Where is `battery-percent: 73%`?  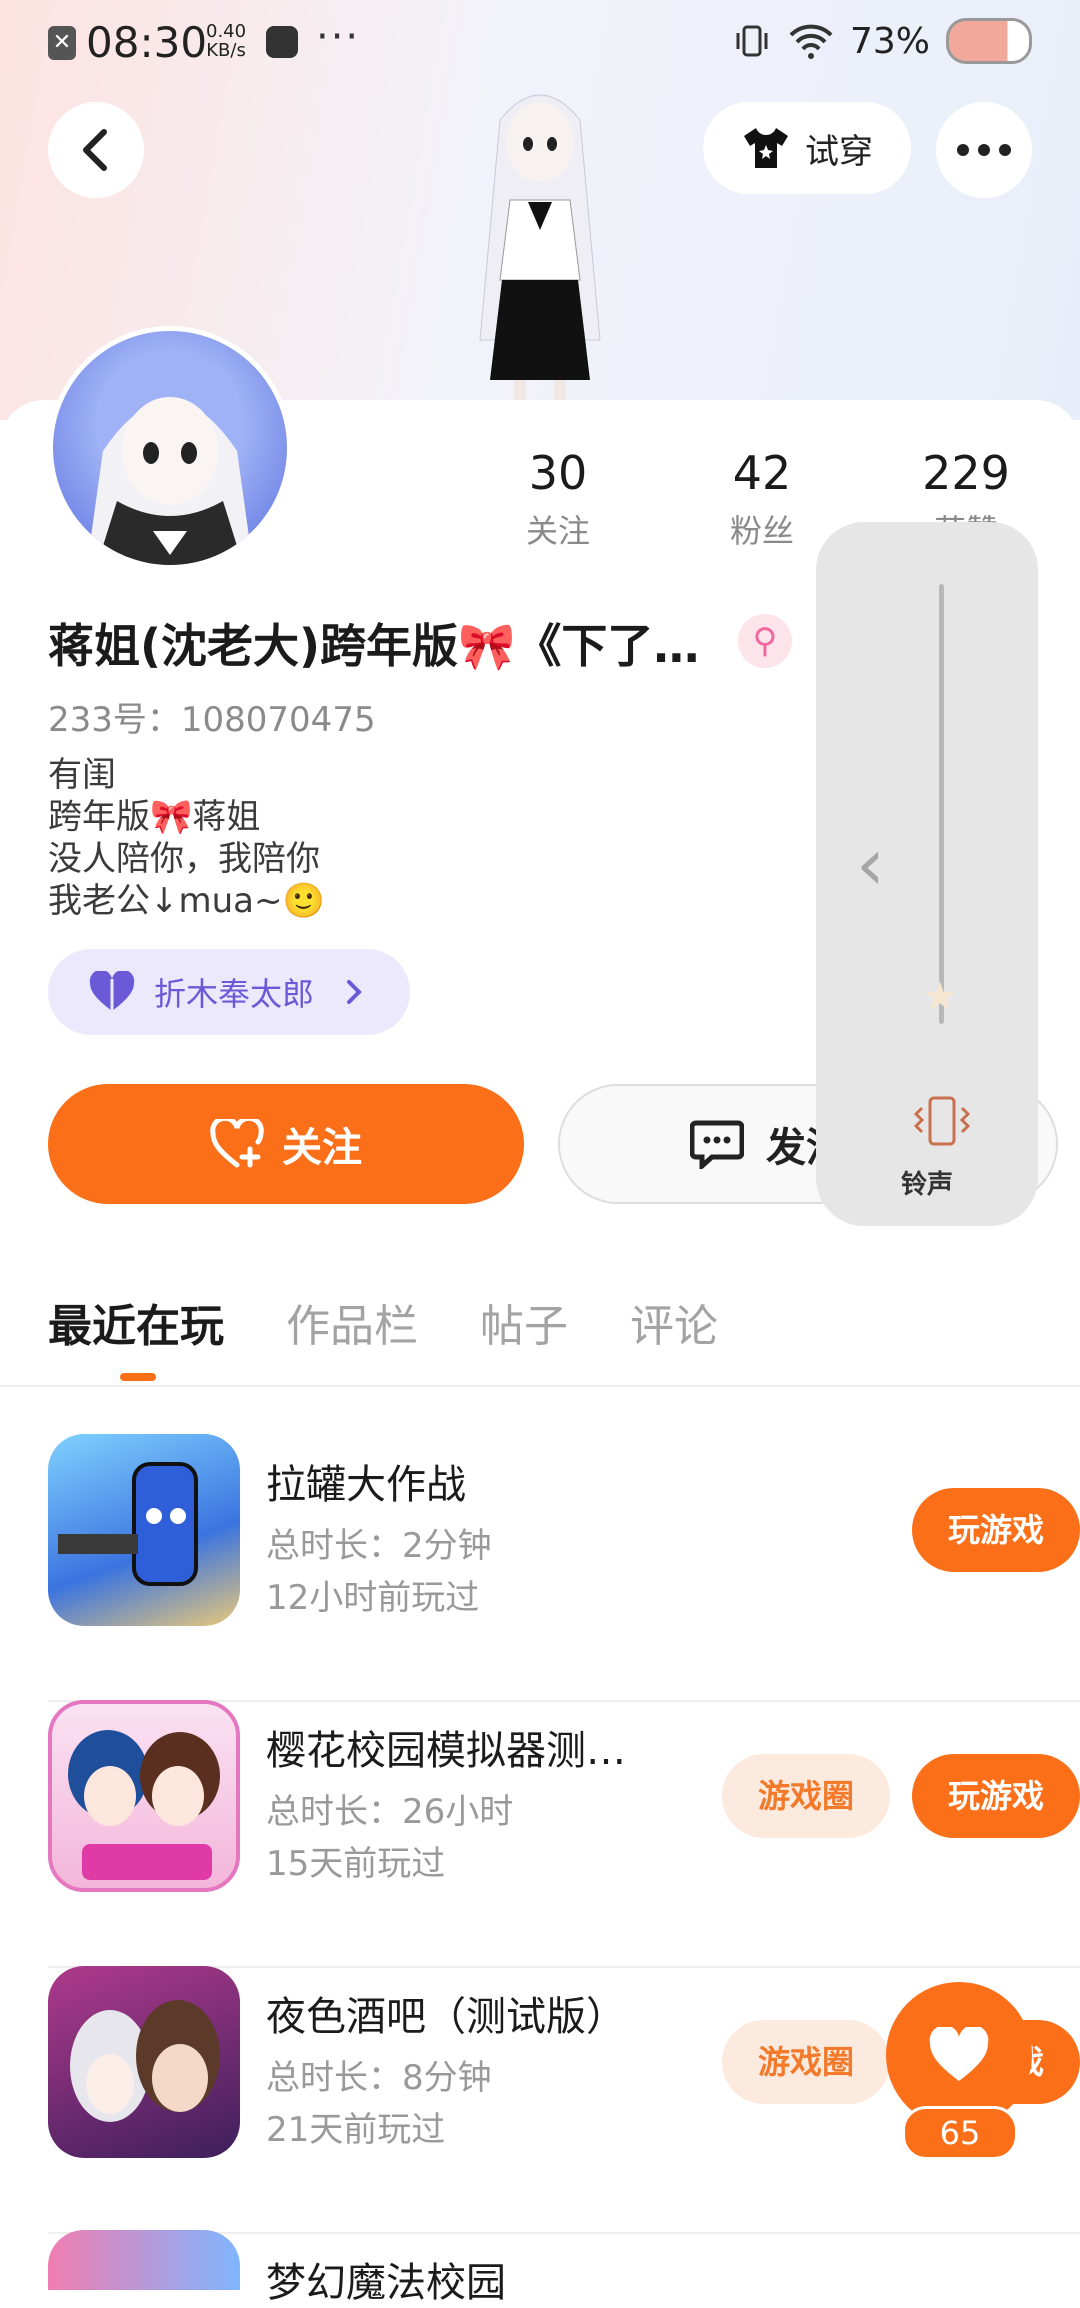
battery-percent: 73% is located at coordinates (889, 41).